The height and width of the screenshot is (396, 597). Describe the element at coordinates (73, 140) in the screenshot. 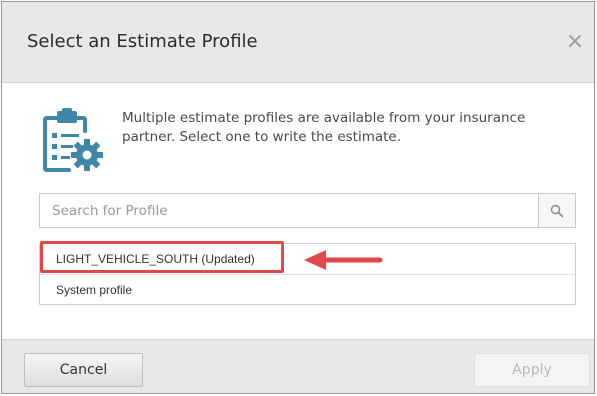

I see `clipboard-gear-icon` at that location.